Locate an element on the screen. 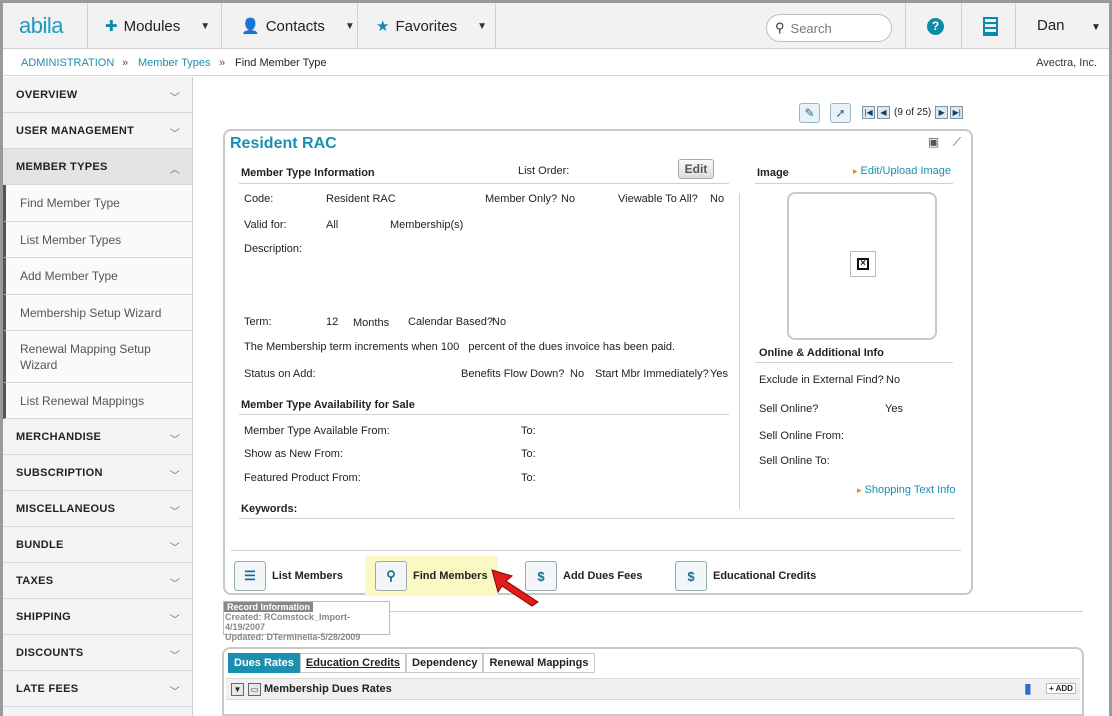 This screenshot has width=1112, height=716. sidebar-item-bundle: BUNDLE ﹀ is located at coordinates (97, 545).